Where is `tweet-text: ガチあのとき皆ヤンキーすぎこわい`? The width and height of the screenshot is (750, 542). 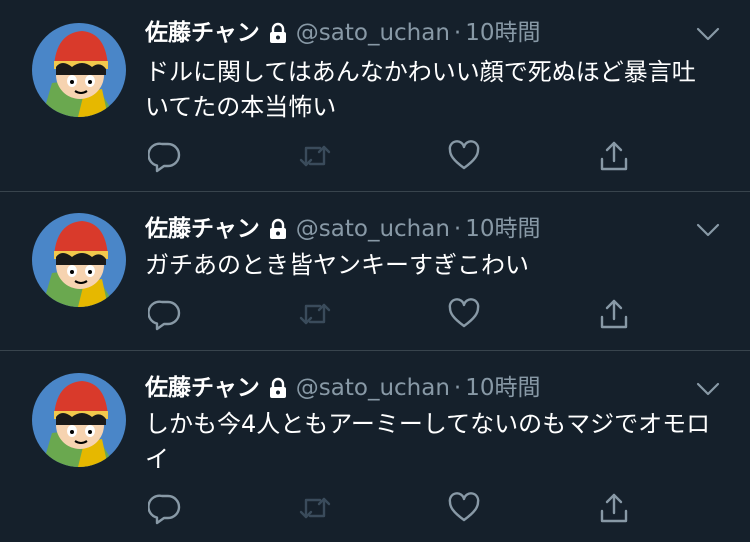 tweet-text: ガチあのとき皆ヤンキーすぎこわい is located at coordinates (337, 265).